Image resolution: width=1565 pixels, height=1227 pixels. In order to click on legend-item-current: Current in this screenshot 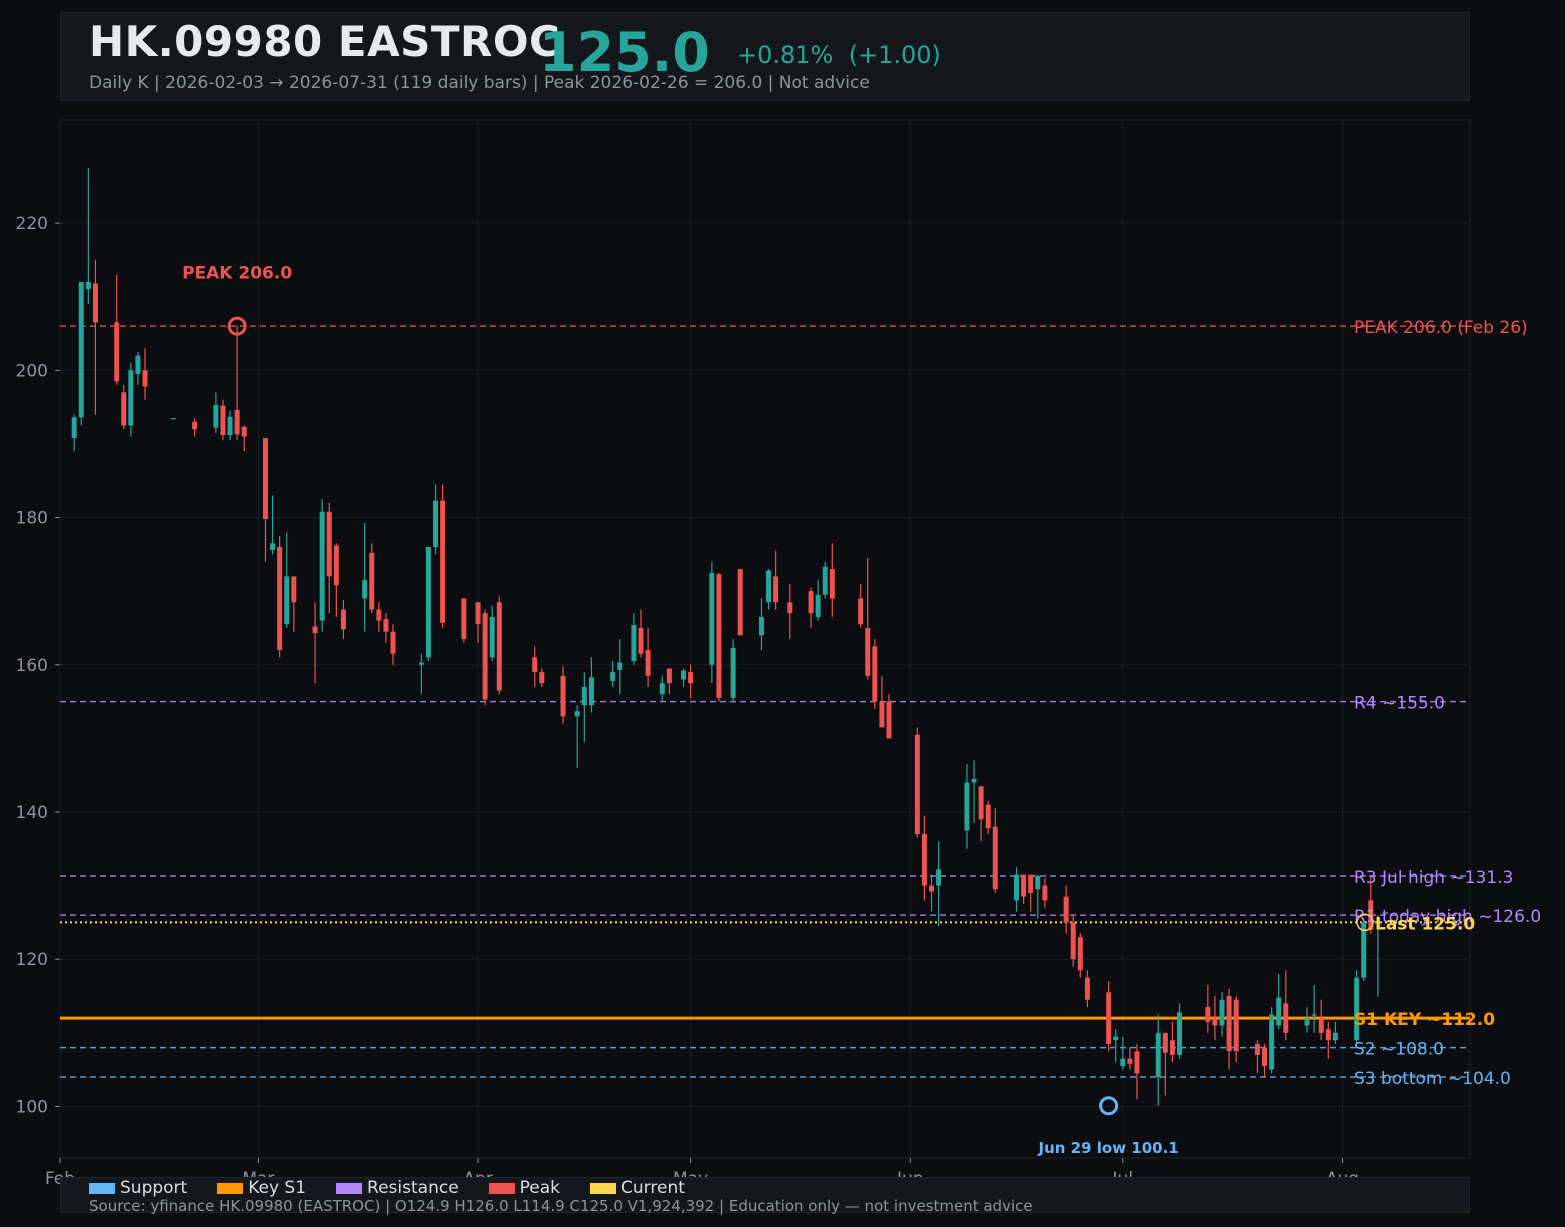, I will do `click(637, 1188)`.